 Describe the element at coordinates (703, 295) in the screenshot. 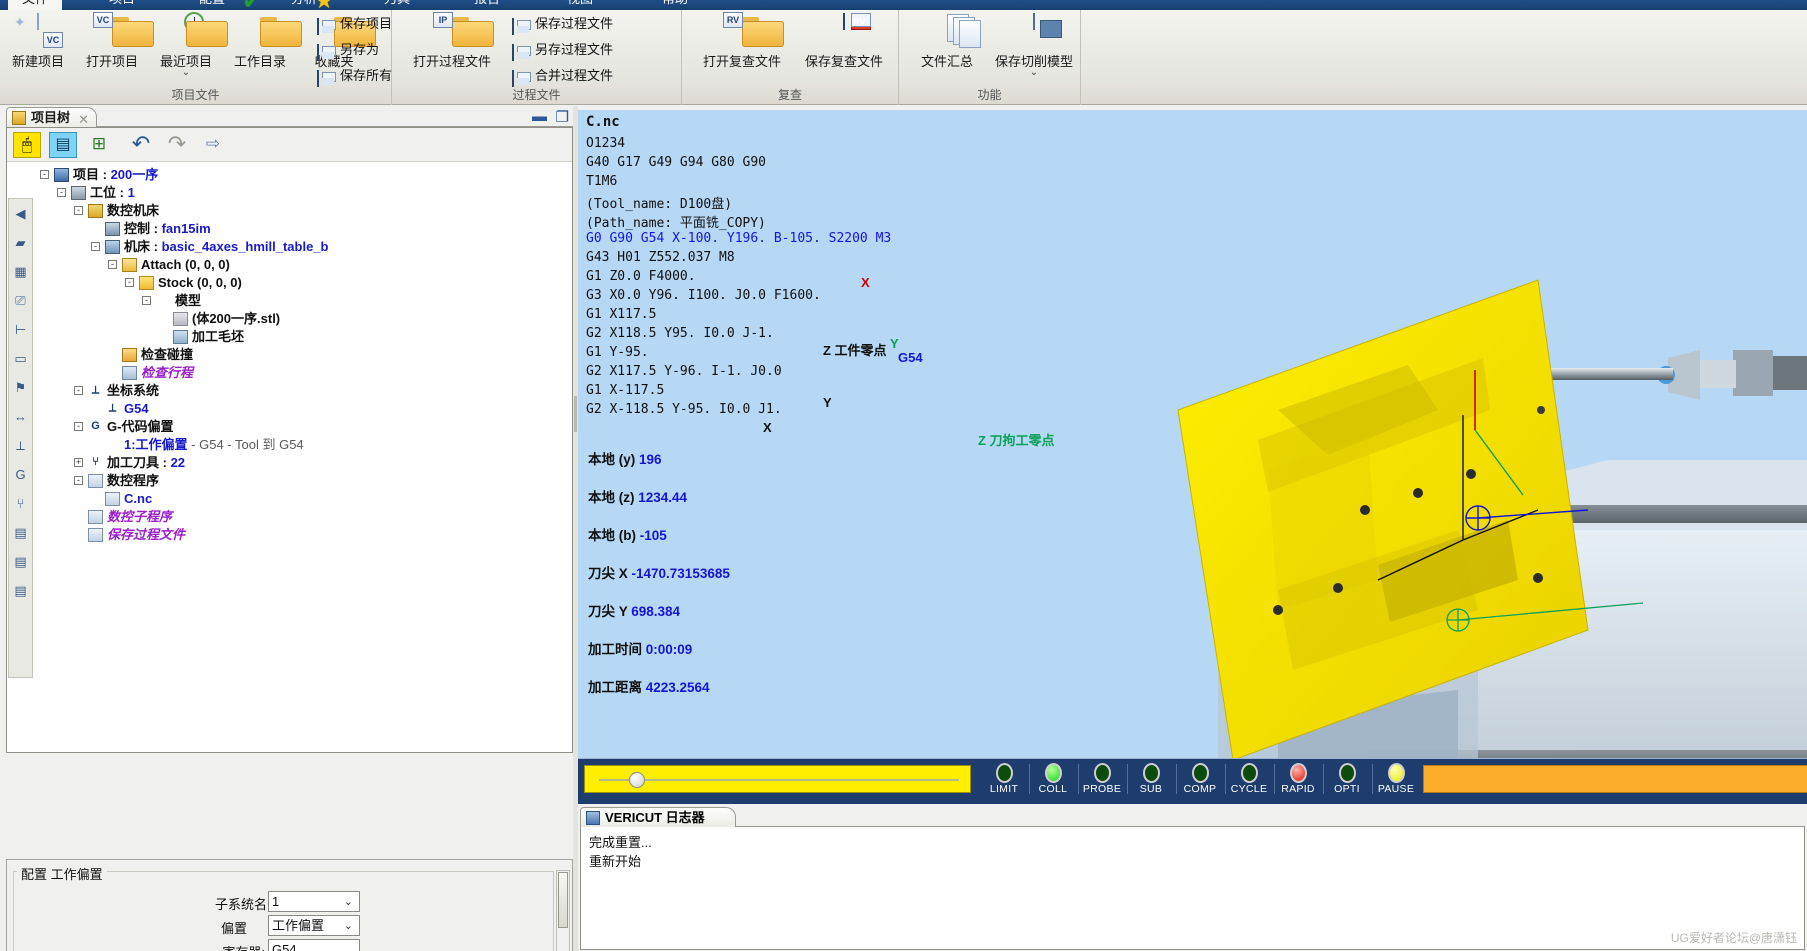

I see `nc-code-line: G3 X0.0 Y96. I100. J0.0 F1600.` at that location.